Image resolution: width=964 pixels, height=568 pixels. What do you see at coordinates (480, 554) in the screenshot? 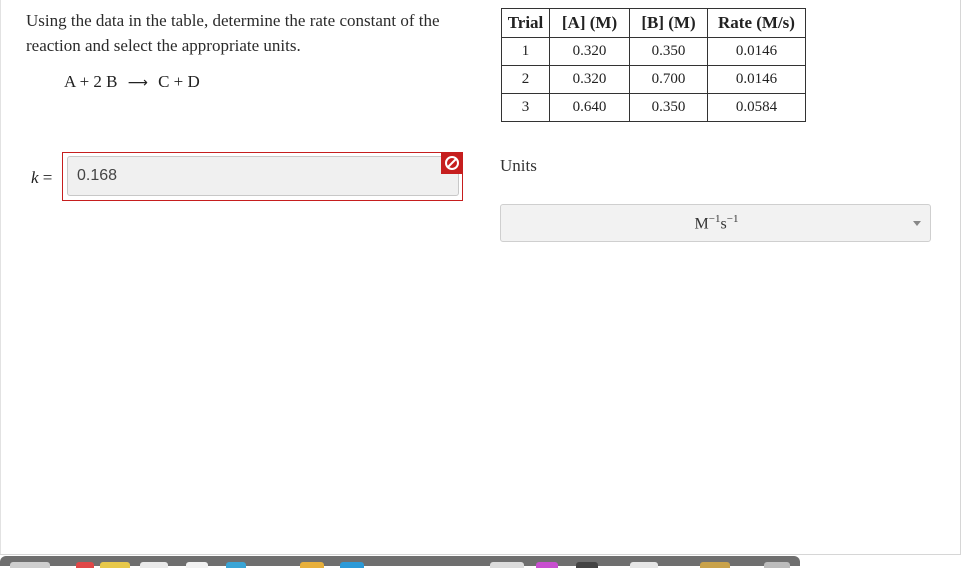
I see `frame-bottom-border` at bounding box center [480, 554].